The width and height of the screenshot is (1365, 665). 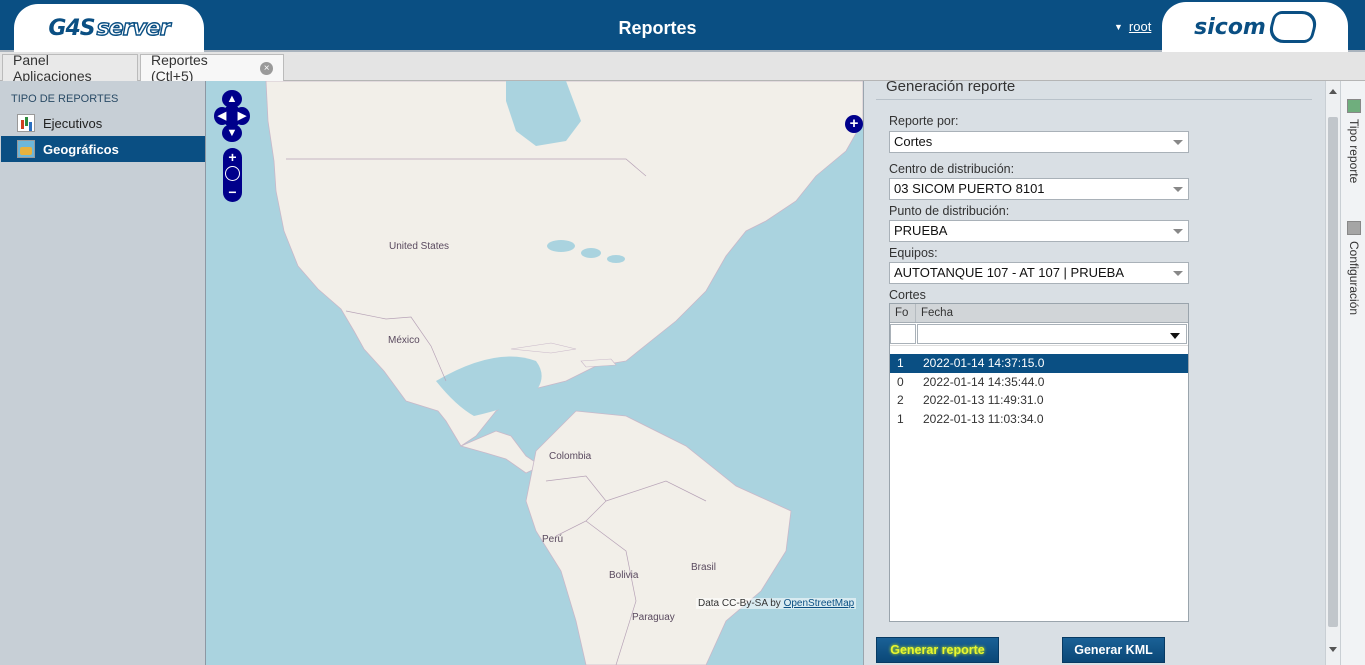 What do you see at coordinates (1009, 272) in the screenshot?
I see `select-value: AUTOTANQUE 107 - AT 107 | PRUEBA` at bounding box center [1009, 272].